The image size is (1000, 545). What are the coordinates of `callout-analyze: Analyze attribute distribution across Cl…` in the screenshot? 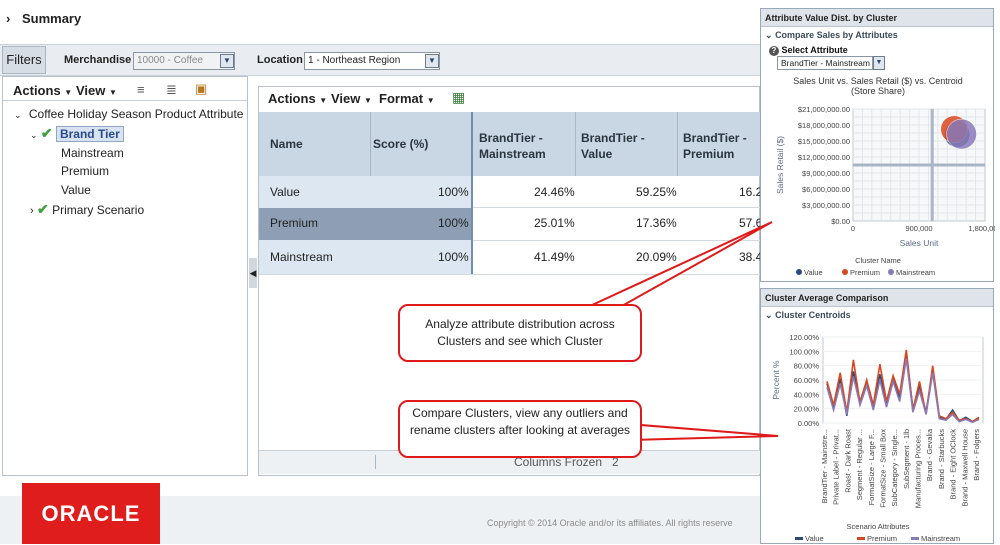 It's located at (520, 333).